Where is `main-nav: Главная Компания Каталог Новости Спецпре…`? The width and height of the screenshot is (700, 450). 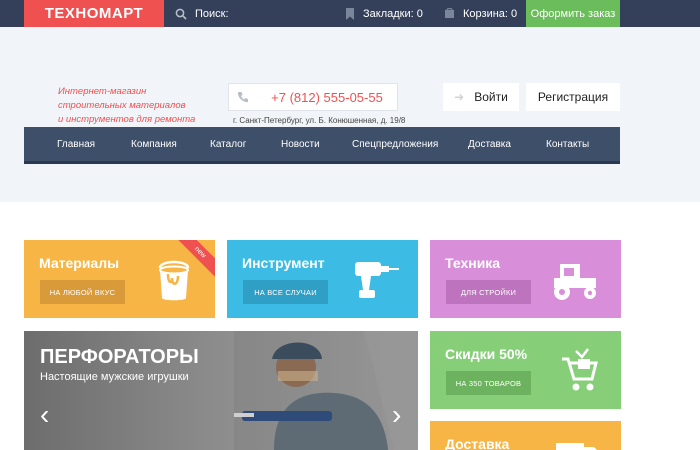
main-nav: Главная Компания Каталог Новости Спецпре… is located at coordinates (322, 145).